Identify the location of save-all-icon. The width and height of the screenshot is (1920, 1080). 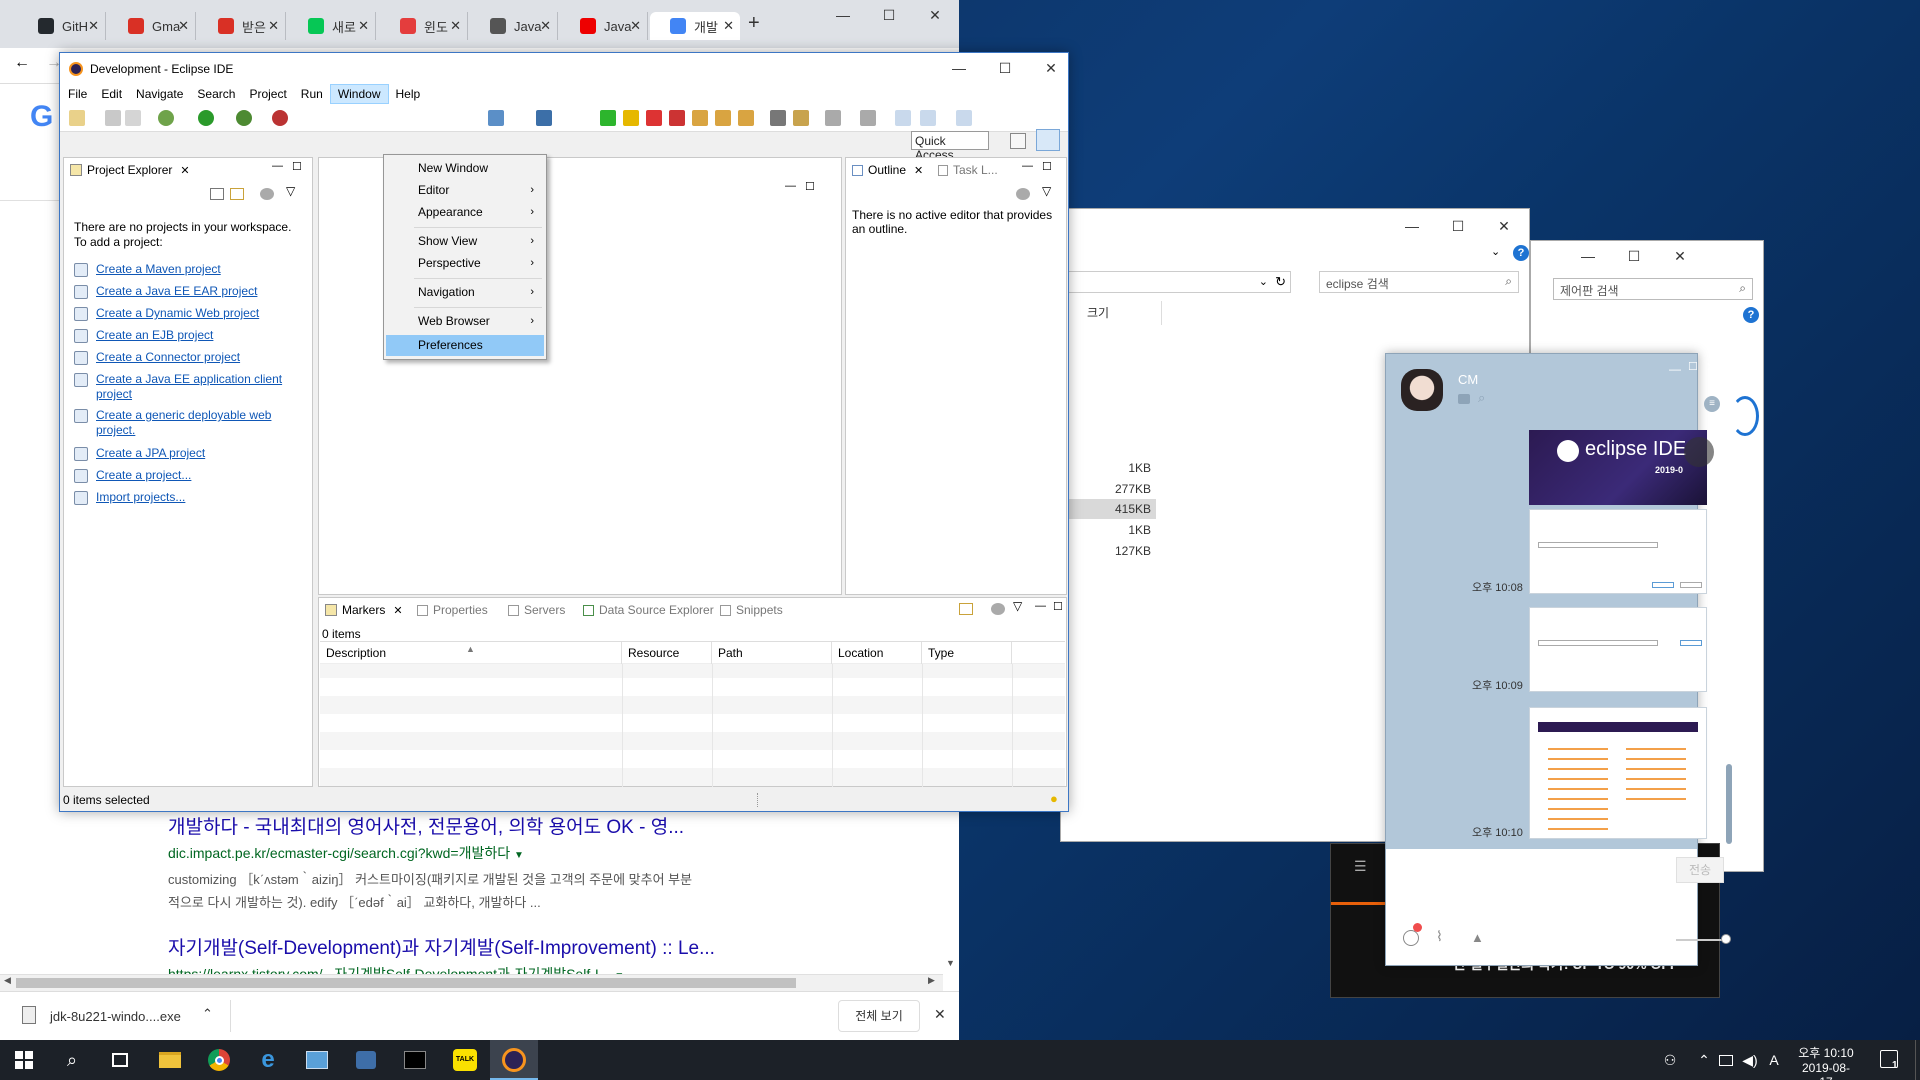
(133, 118).